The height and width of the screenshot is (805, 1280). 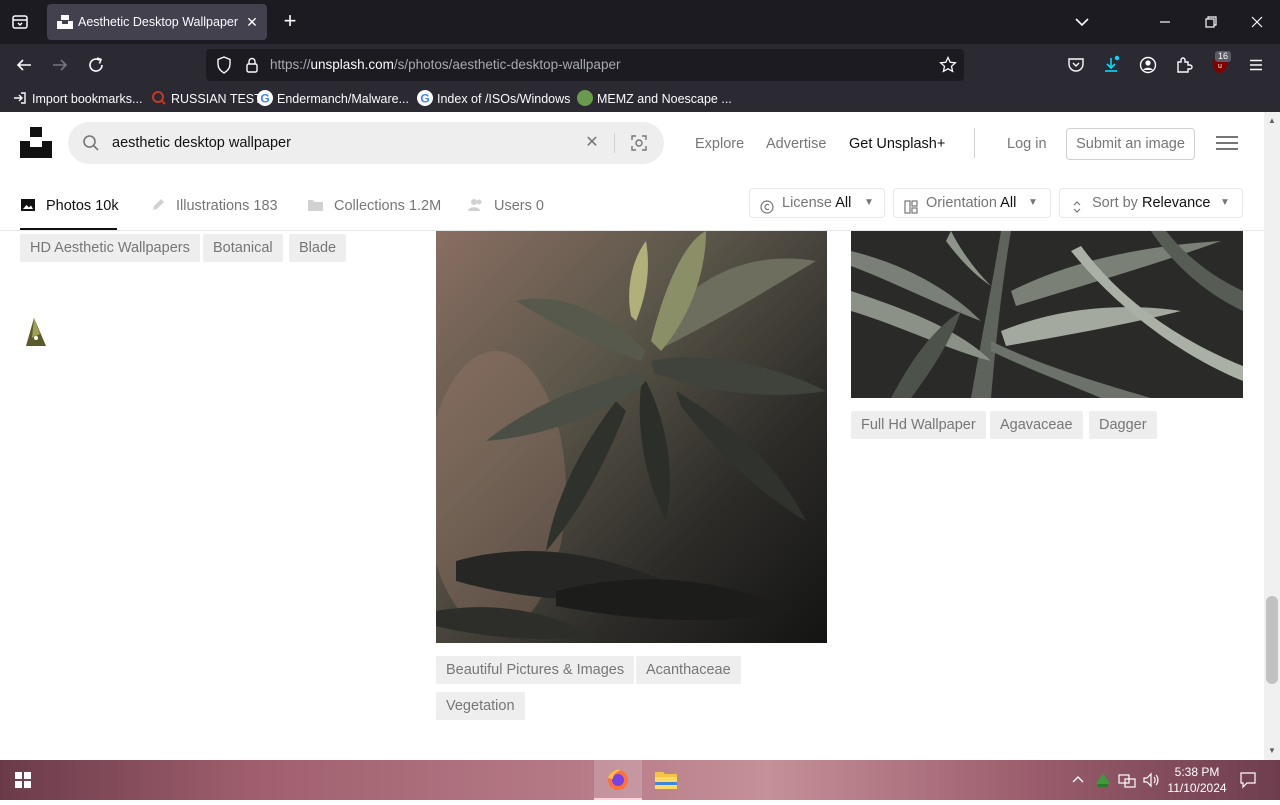 I want to click on tracking-protection-icon, so click(x=224, y=65).